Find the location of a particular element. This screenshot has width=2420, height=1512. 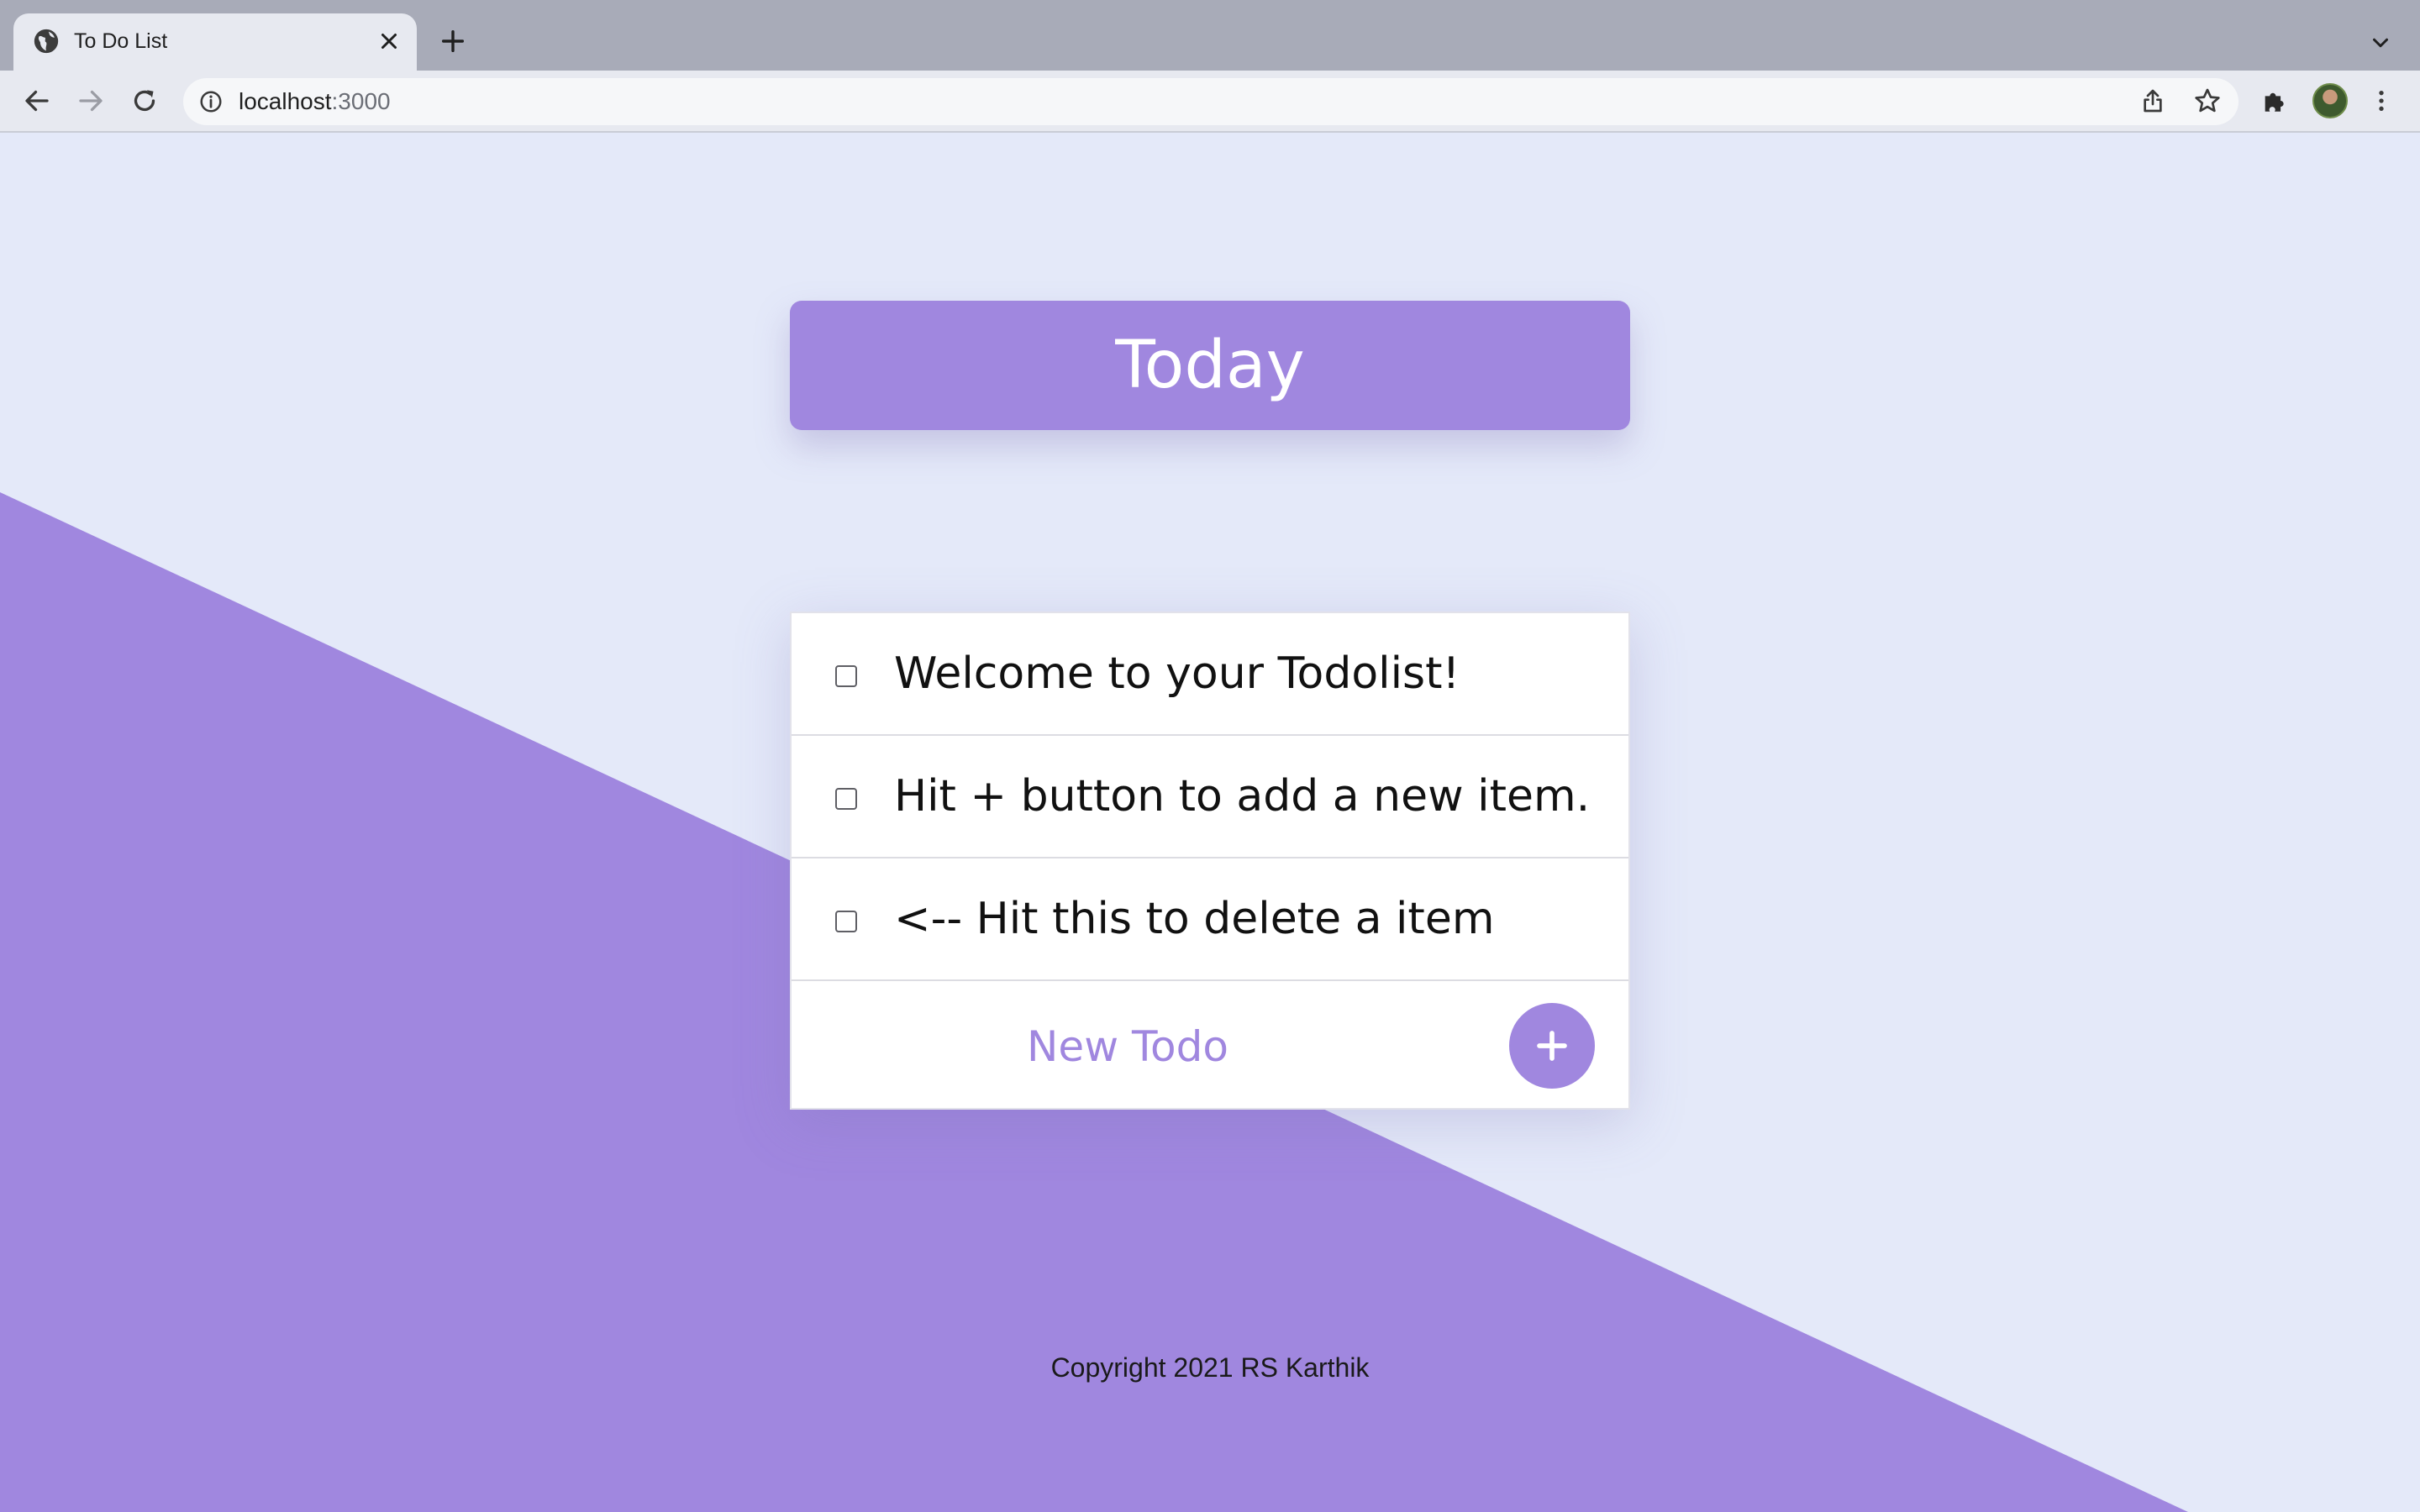

globe-icon is located at coordinates (46, 41).